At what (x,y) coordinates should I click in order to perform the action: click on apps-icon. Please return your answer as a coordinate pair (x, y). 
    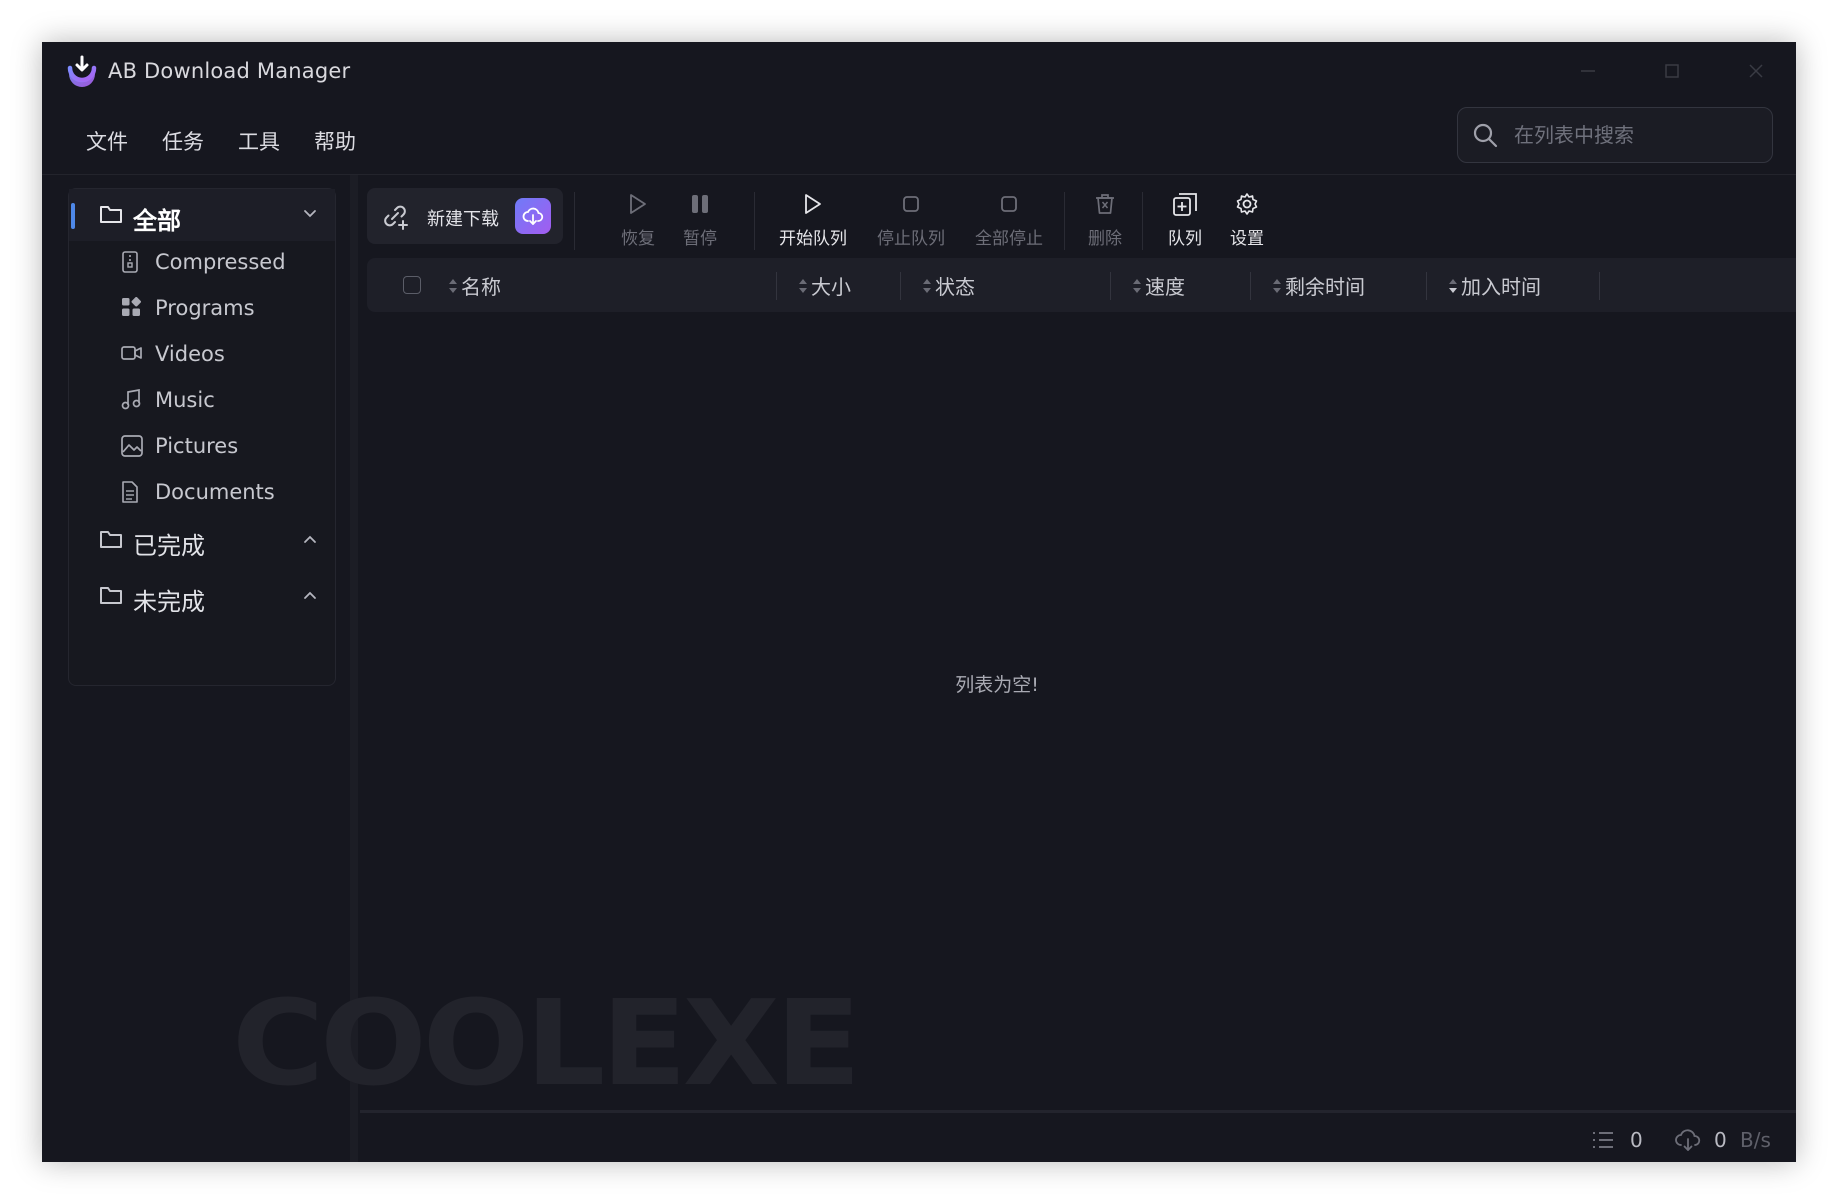
    Looking at the image, I should click on (131, 306).